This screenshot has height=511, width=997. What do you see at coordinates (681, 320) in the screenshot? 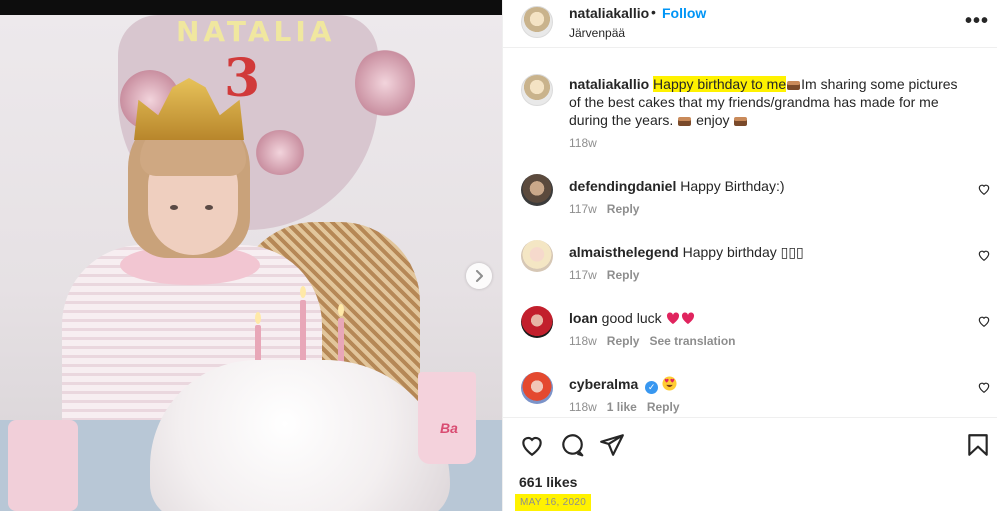
I see `heart-emoji` at bounding box center [681, 320].